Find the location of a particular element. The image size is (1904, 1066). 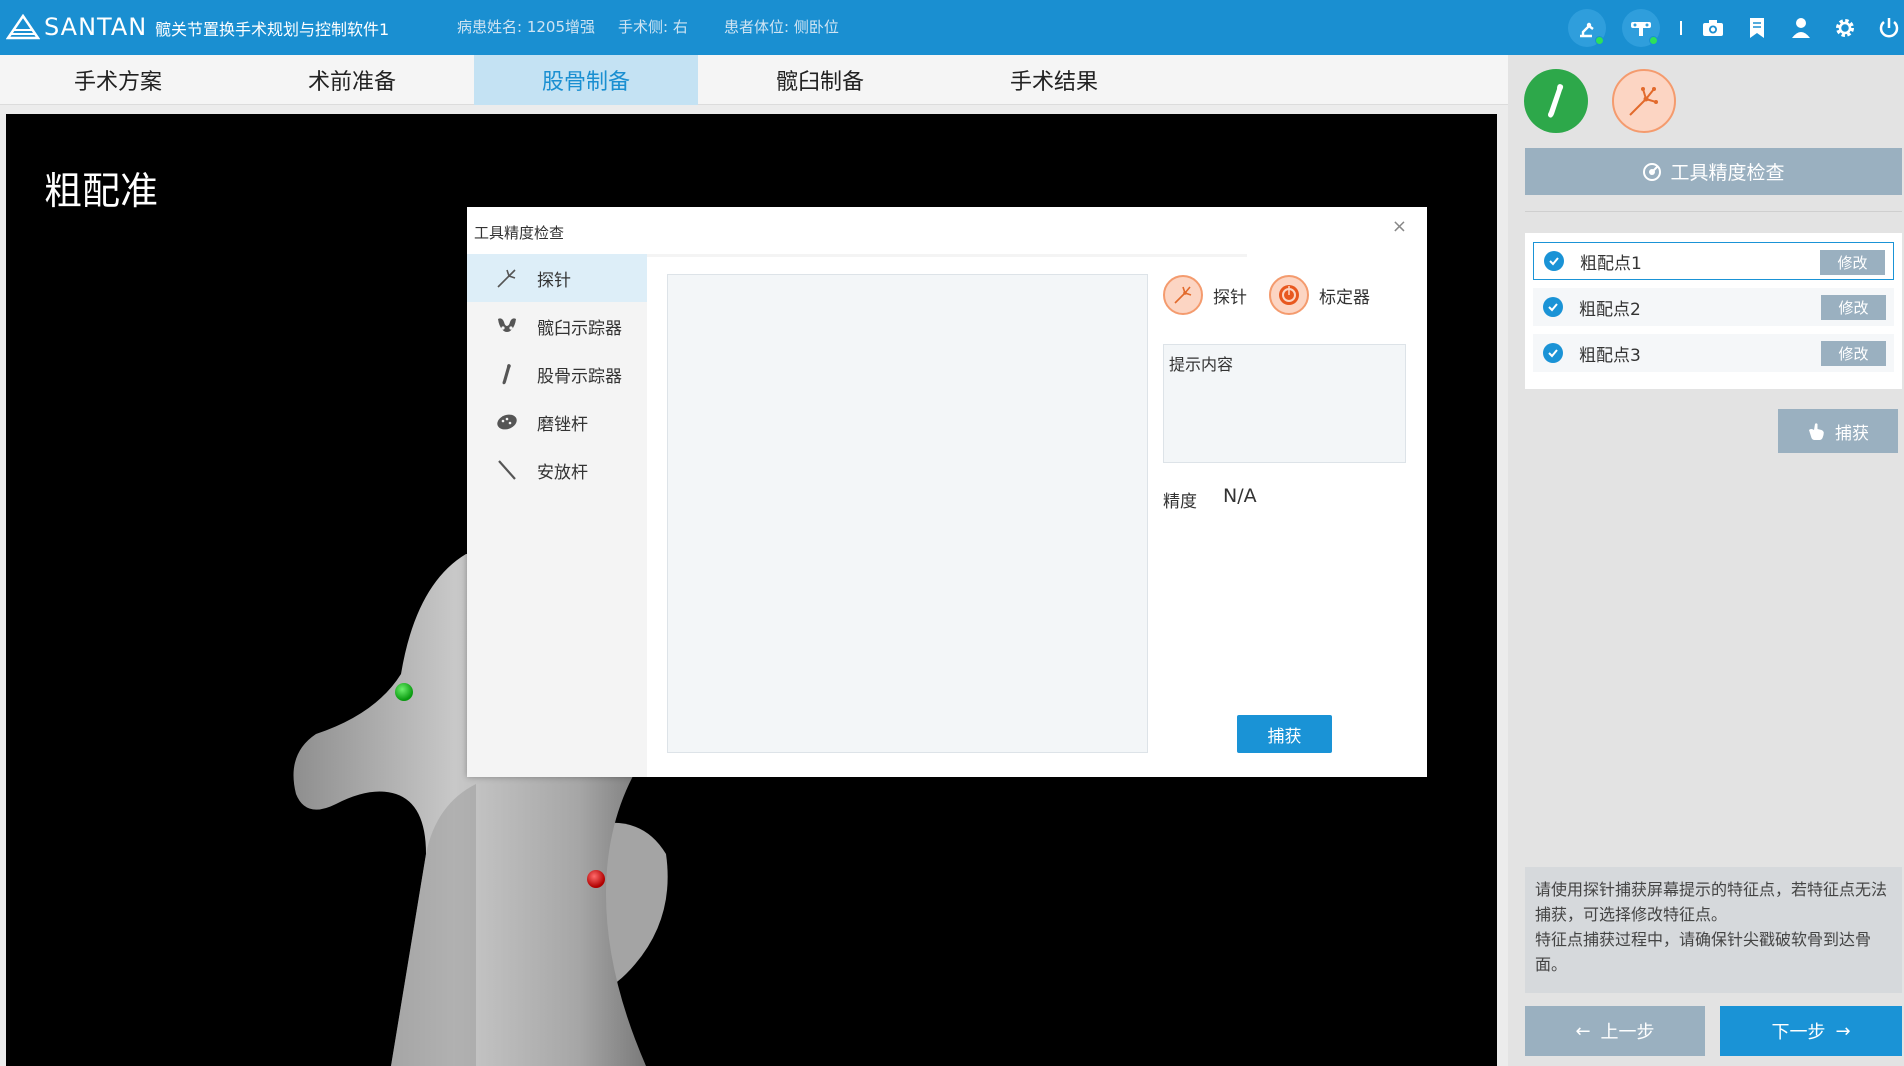

tool-precision-check-button: 工具精度检查 is located at coordinates (1713, 171).